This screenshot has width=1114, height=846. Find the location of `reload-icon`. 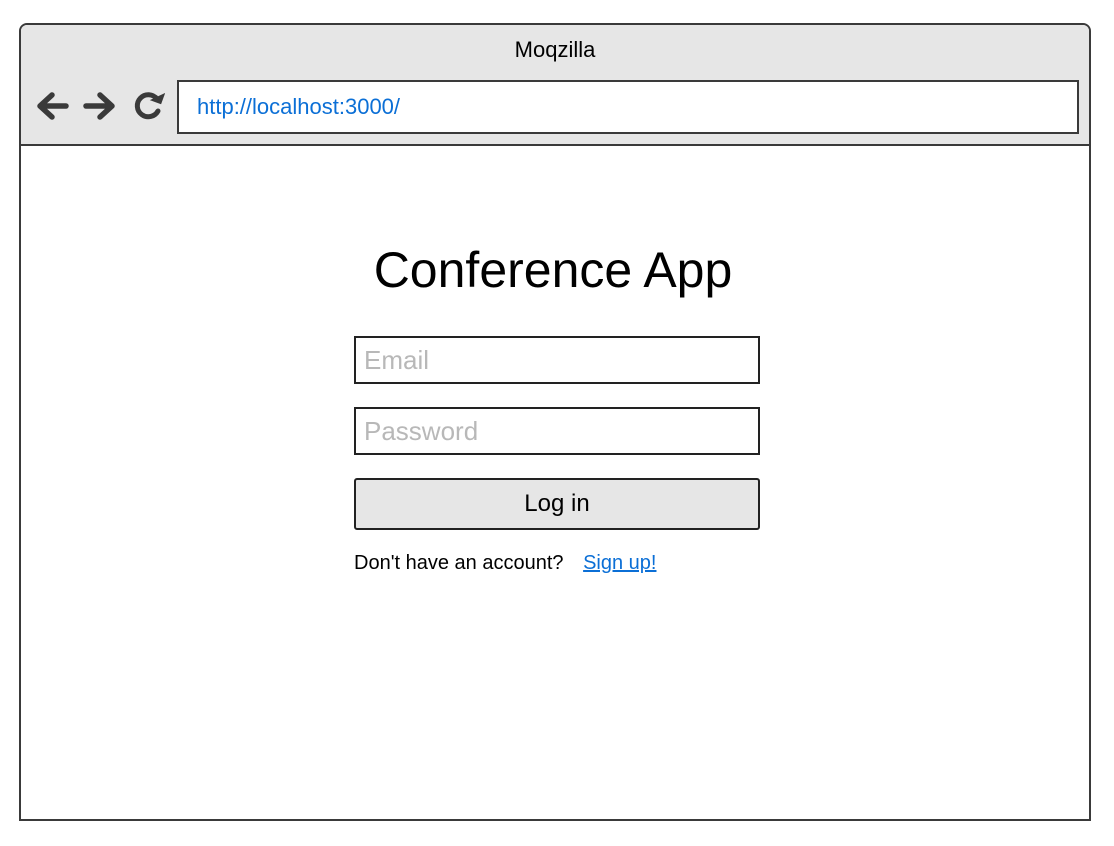

reload-icon is located at coordinates (149, 106).